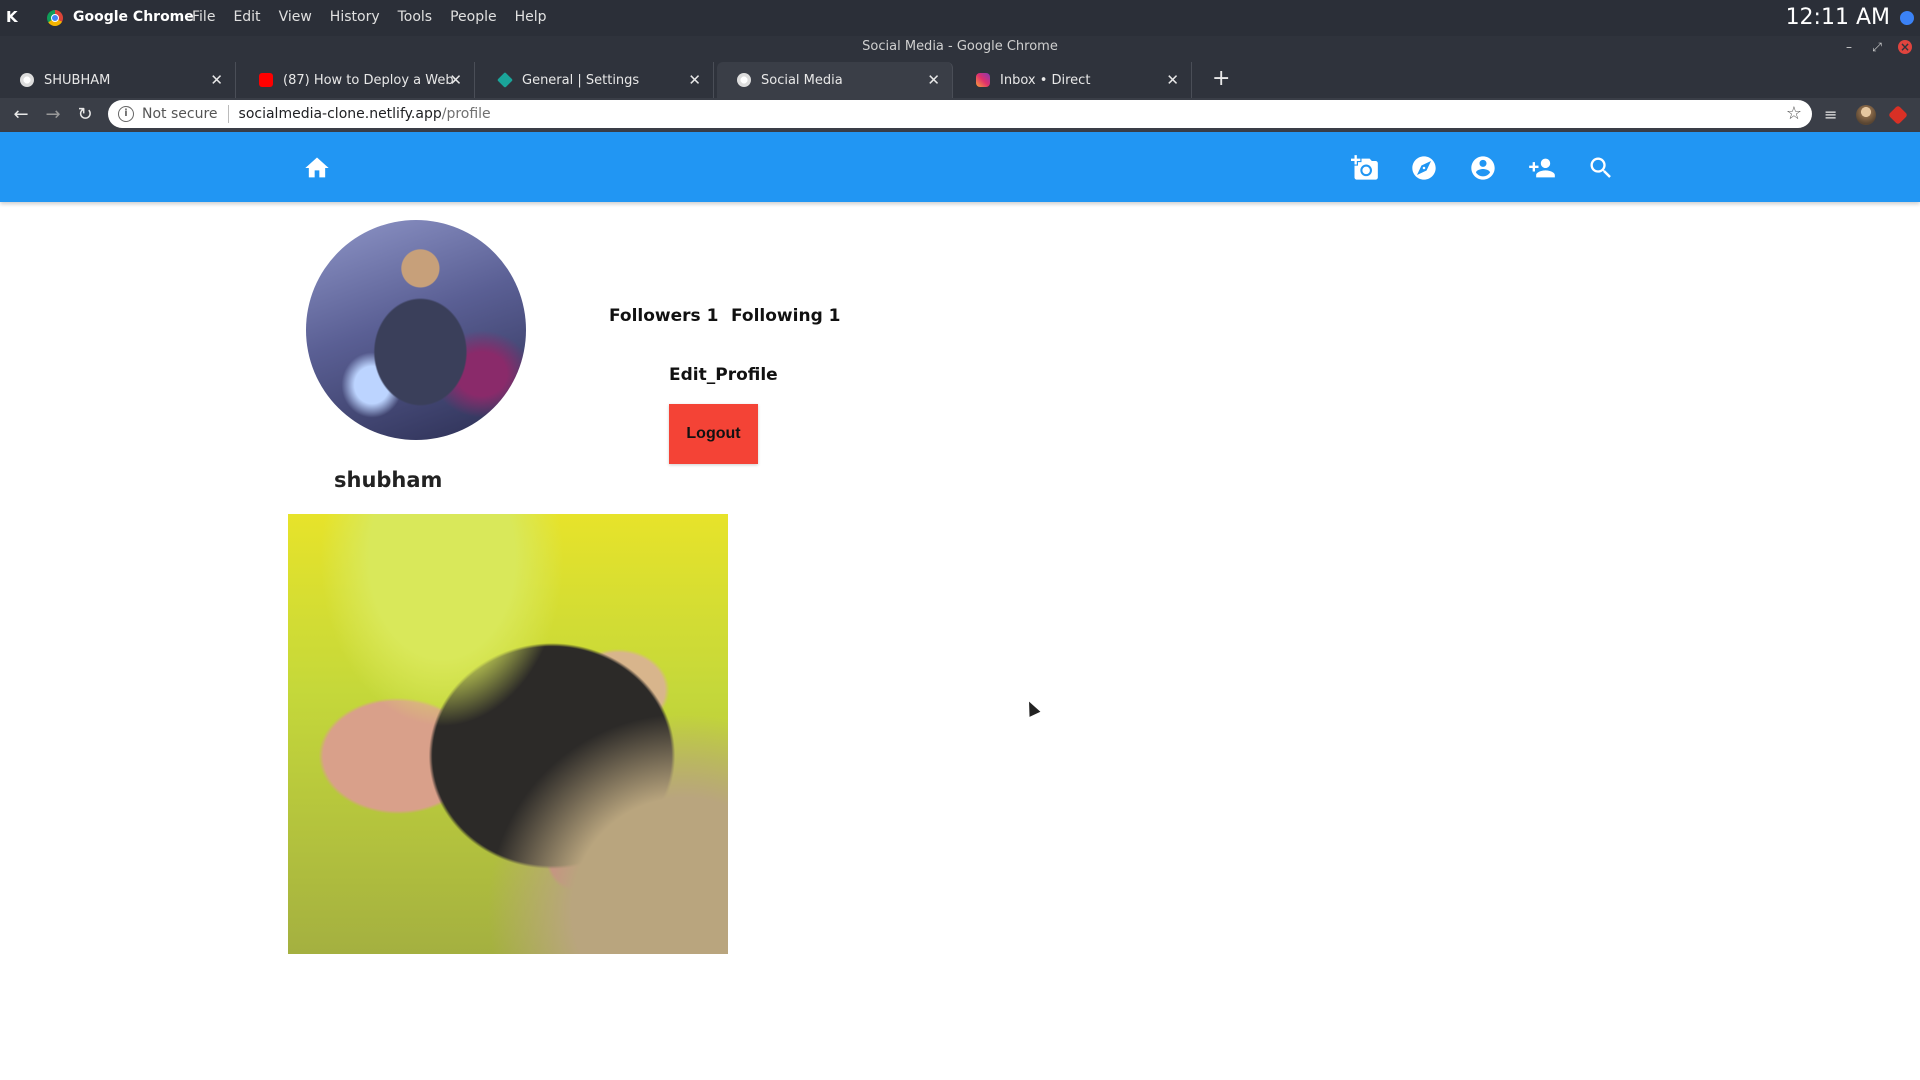 The image size is (1920, 1080). I want to click on window-title-bar: Social Media - Google Chrome – ⤢ ×, so click(960, 47).